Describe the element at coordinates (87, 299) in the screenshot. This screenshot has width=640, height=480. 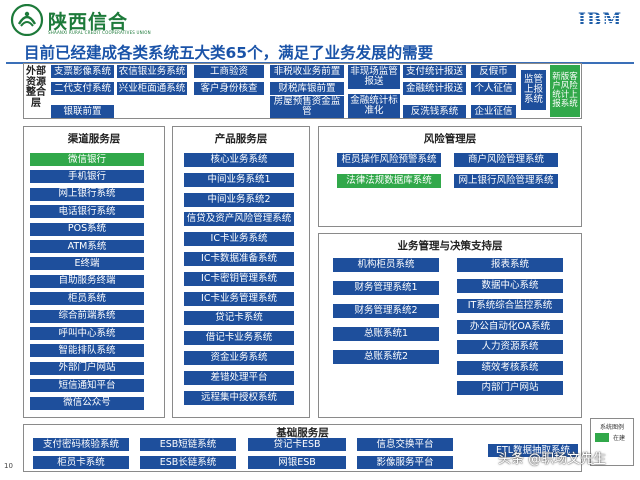
I see `channel-system: 柜员系统` at that location.